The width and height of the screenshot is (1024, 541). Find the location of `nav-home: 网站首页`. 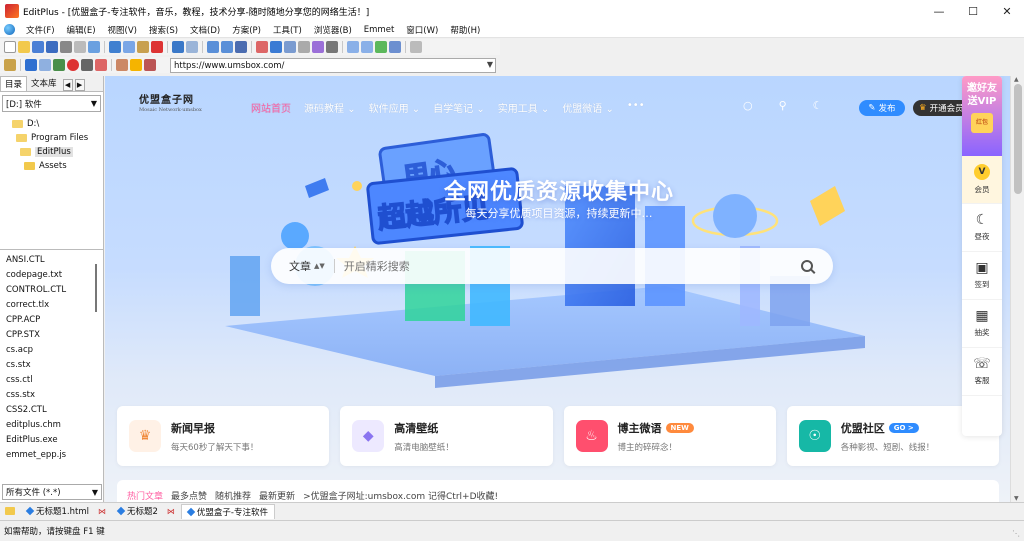

nav-home: 网站首页 is located at coordinates (271, 107).